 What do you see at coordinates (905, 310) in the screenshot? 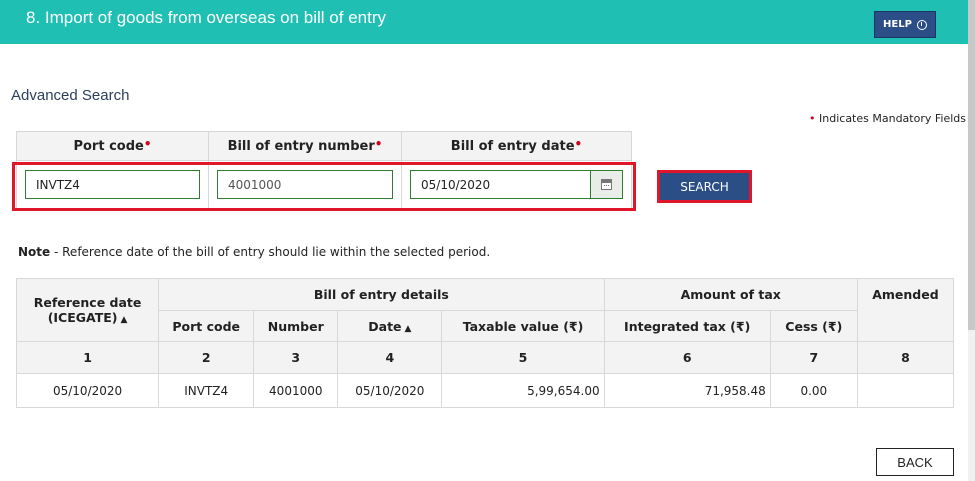
I see `amended-header: Amended` at bounding box center [905, 310].